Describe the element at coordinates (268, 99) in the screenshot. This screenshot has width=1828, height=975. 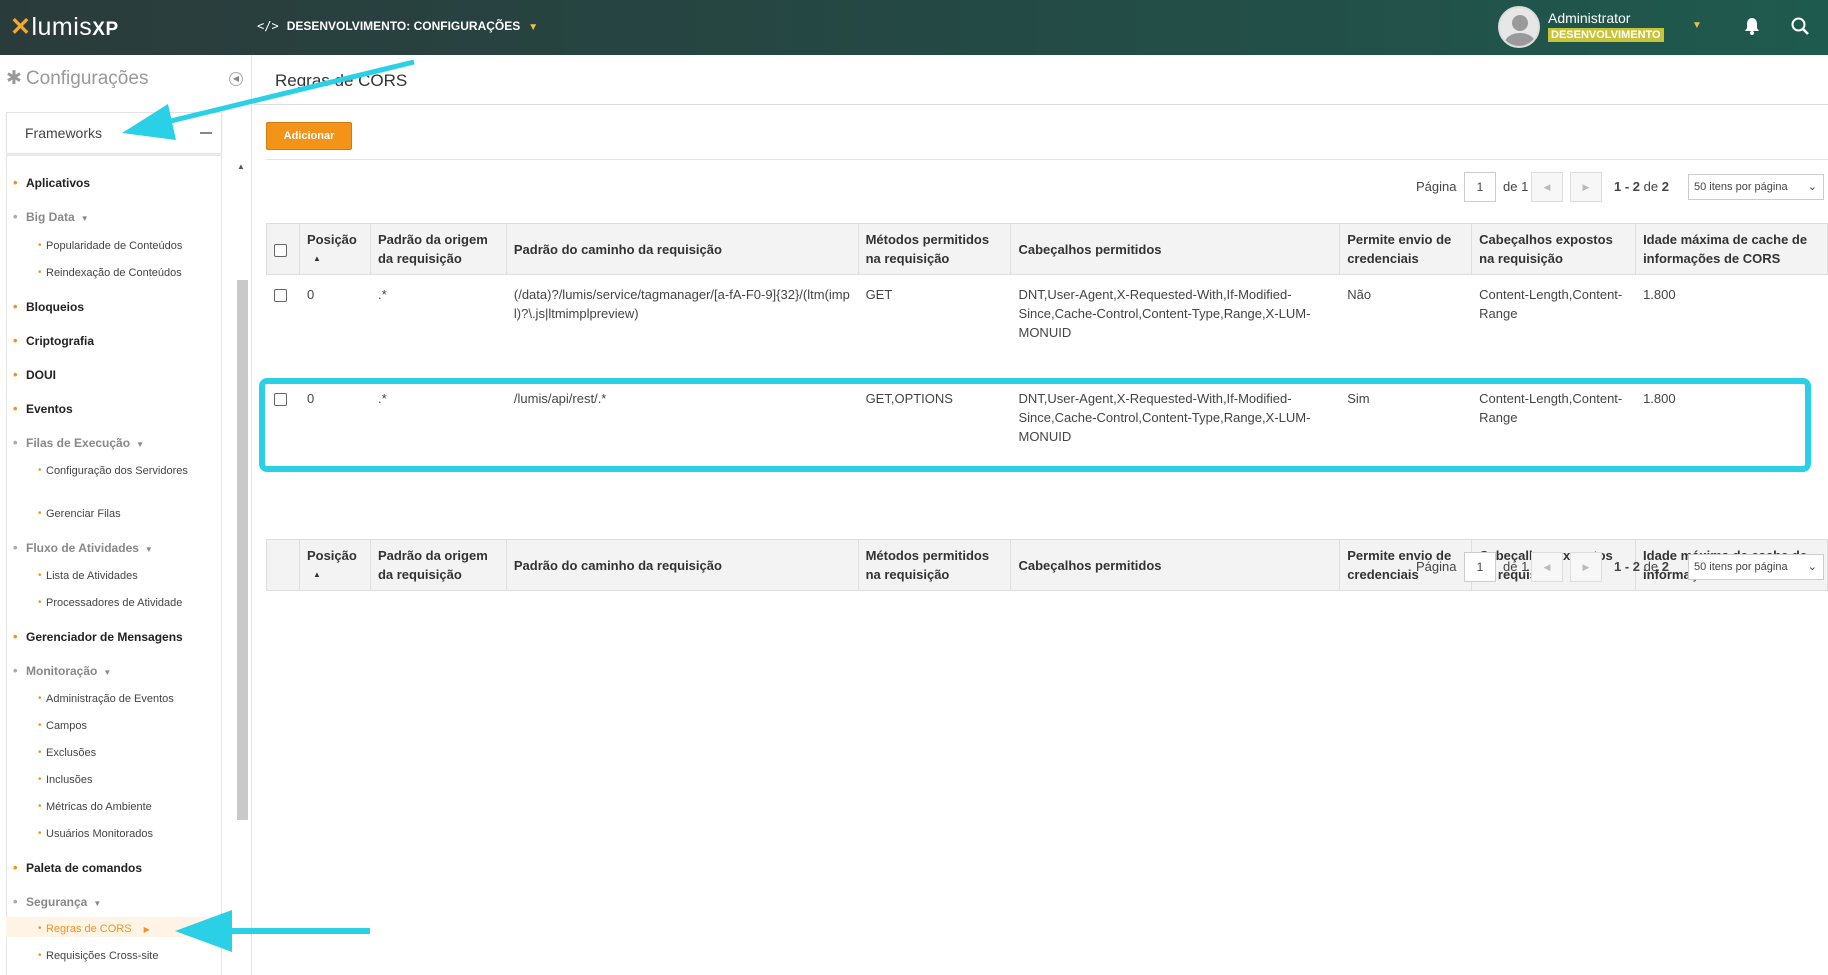
I see `arrow-to-frameworks` at that location.